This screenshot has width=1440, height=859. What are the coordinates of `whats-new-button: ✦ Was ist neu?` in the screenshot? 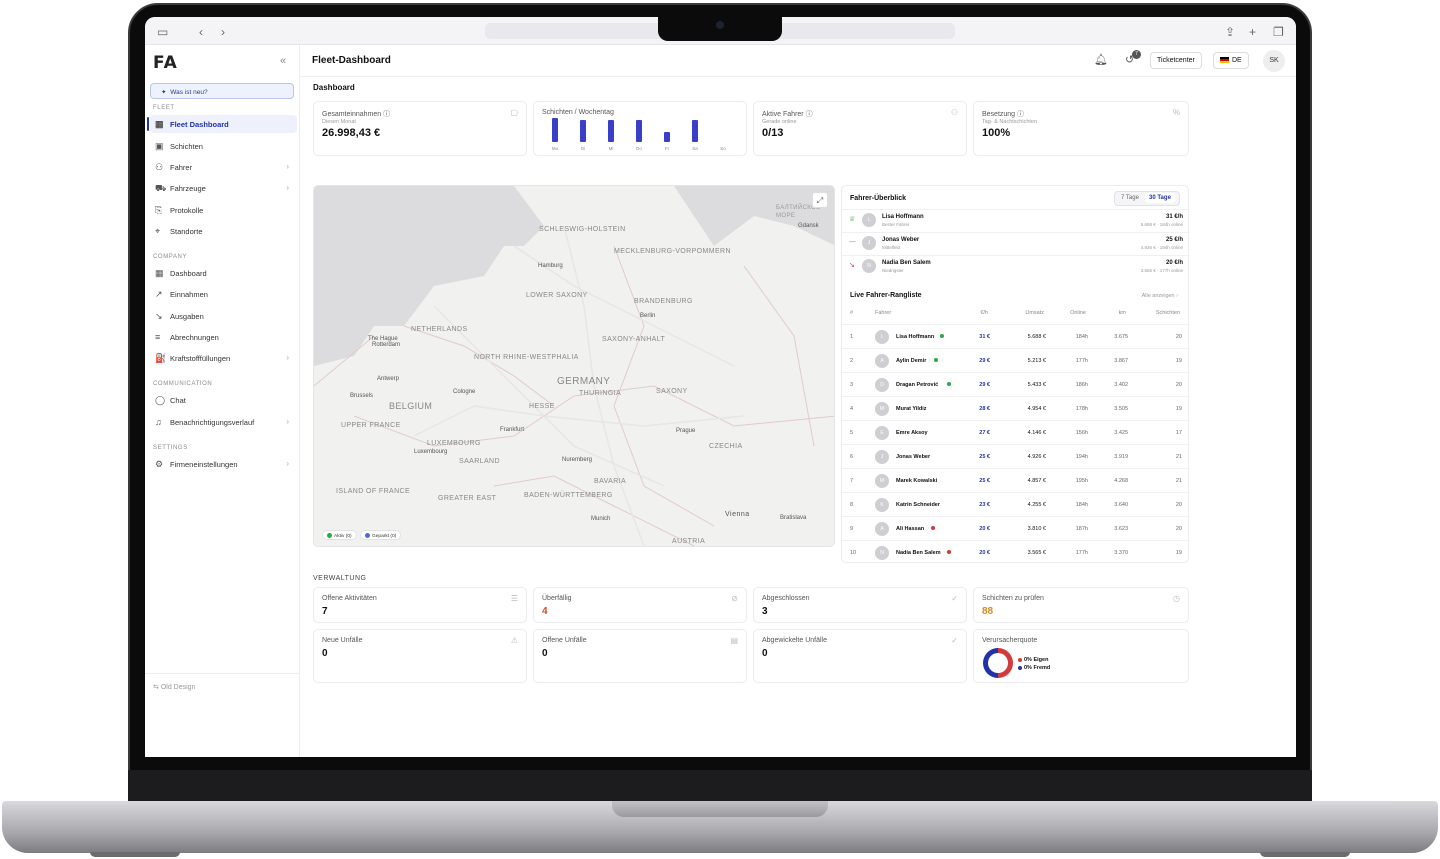 It's located at (222, 91).